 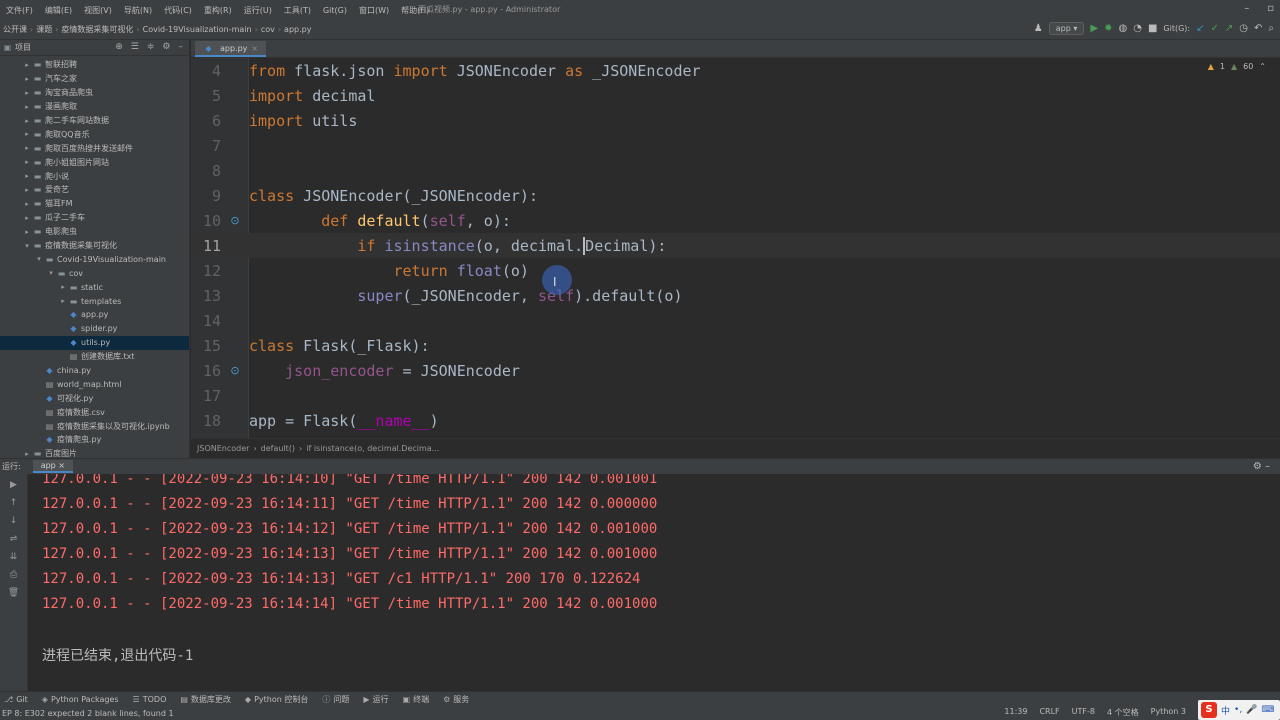 I want to click on tool-window-services: ⚙ 服务, so click(x=456, y=699).